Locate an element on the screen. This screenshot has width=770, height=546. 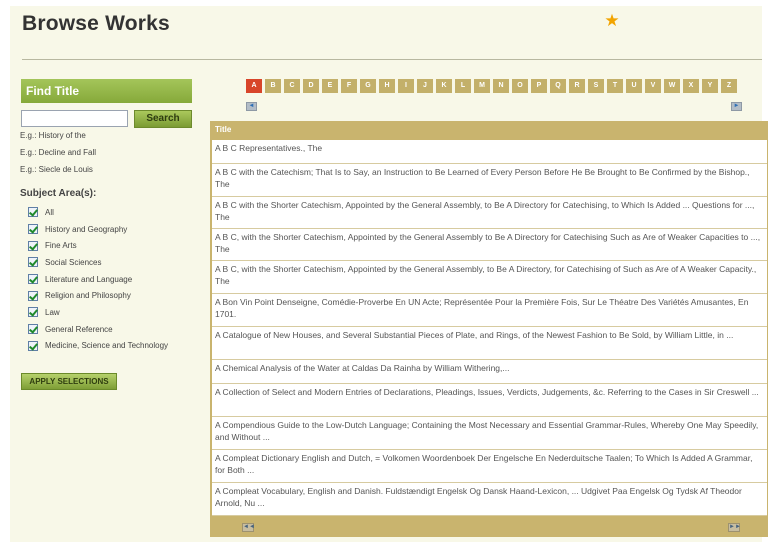
letter-w: W is located at coordinates (672, 86).